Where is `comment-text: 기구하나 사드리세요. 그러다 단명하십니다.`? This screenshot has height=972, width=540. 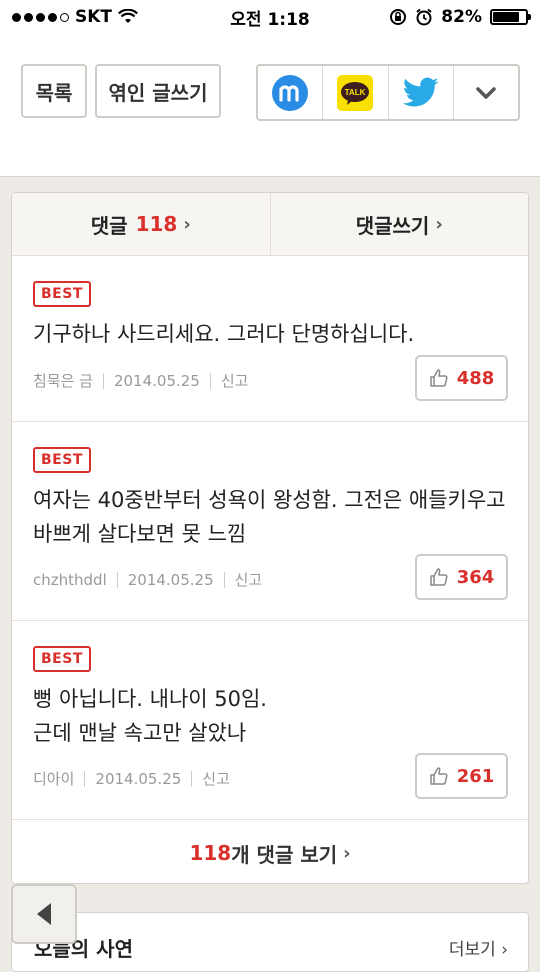
comment-text: 기구하나 사드리세요. 그러다 단명하십니다. is located at coordinates (224, 334).